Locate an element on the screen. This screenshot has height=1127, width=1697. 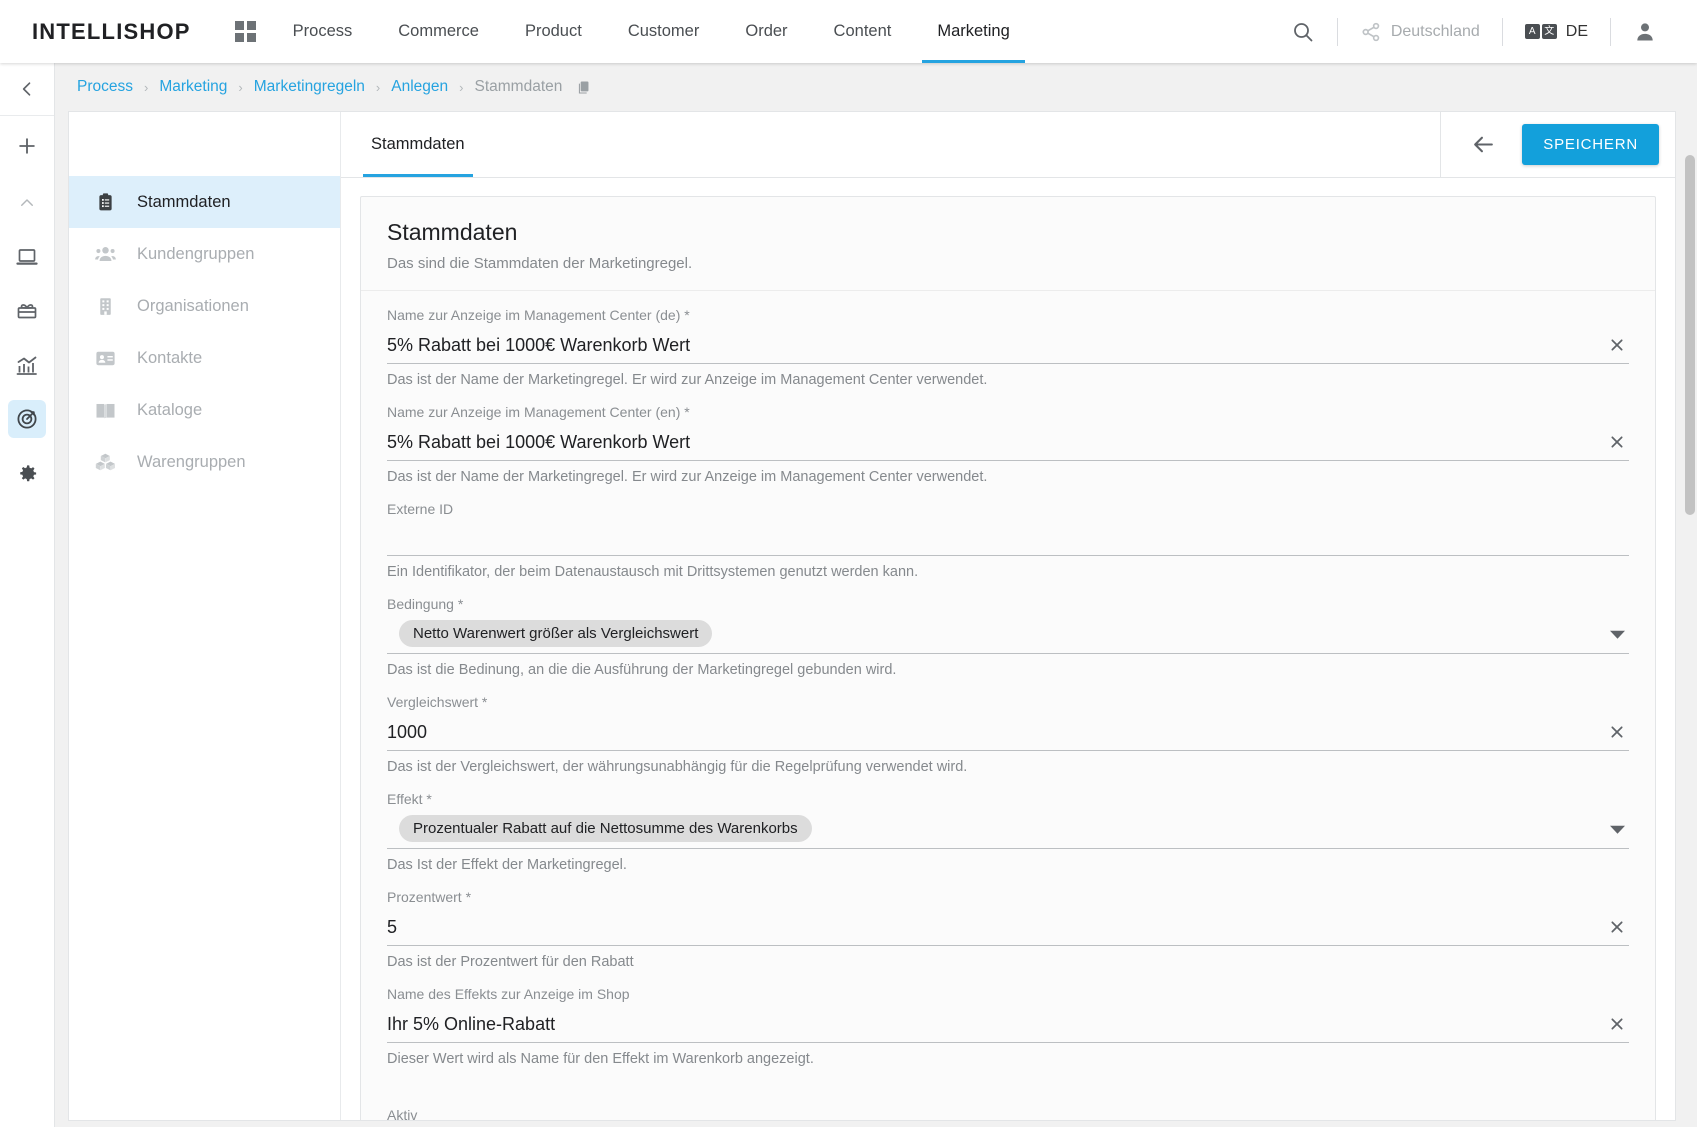
gear-icon is located at coordinates (27, 472).